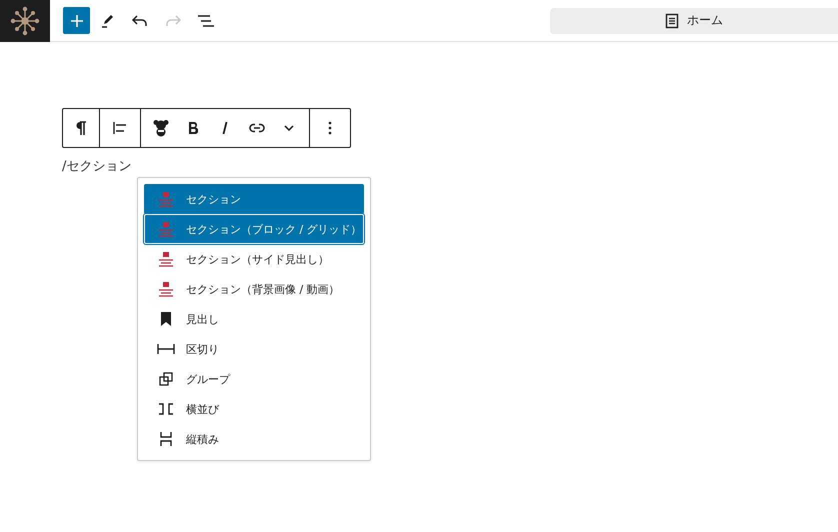  I want to click on menu-item: 横並び, so click(254, 409).